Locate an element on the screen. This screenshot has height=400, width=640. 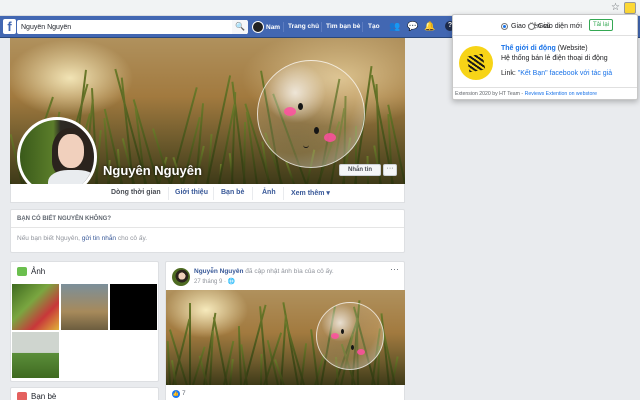
post-image is located at coordinates (285, 337).